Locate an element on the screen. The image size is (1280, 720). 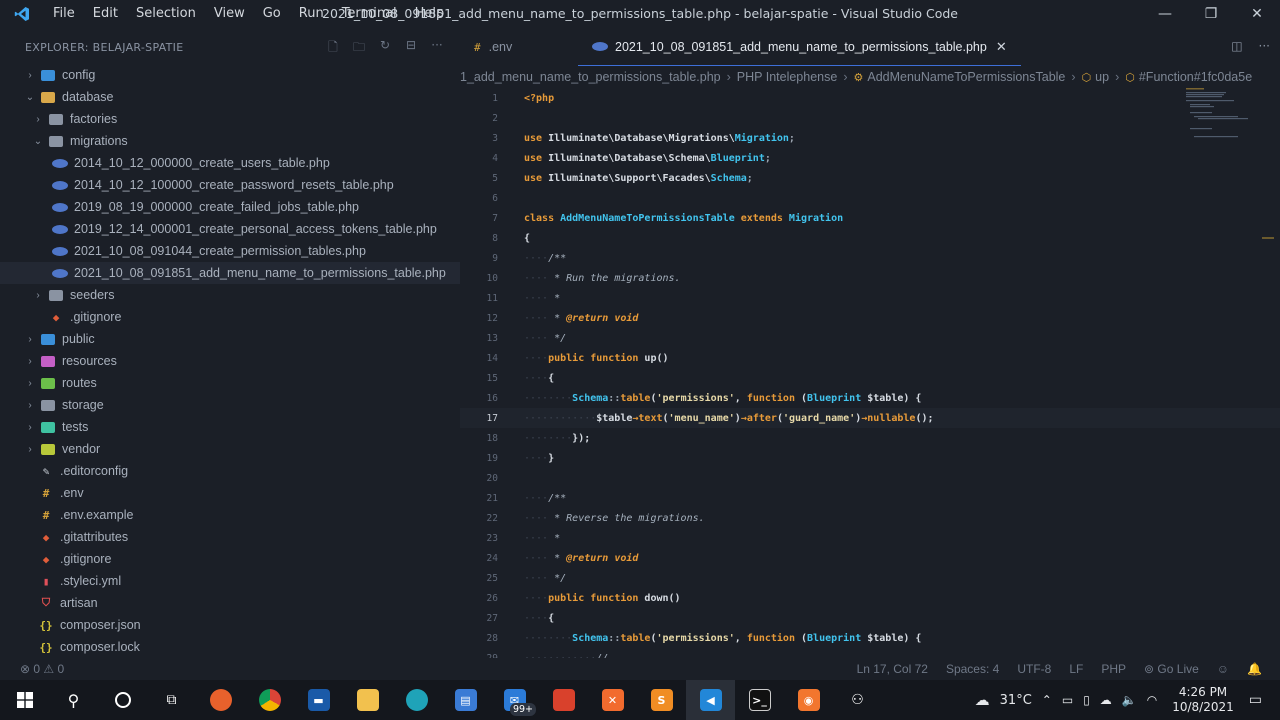
breadcrumb-item: PHP Intelephense is located at coordinates (787, 77).